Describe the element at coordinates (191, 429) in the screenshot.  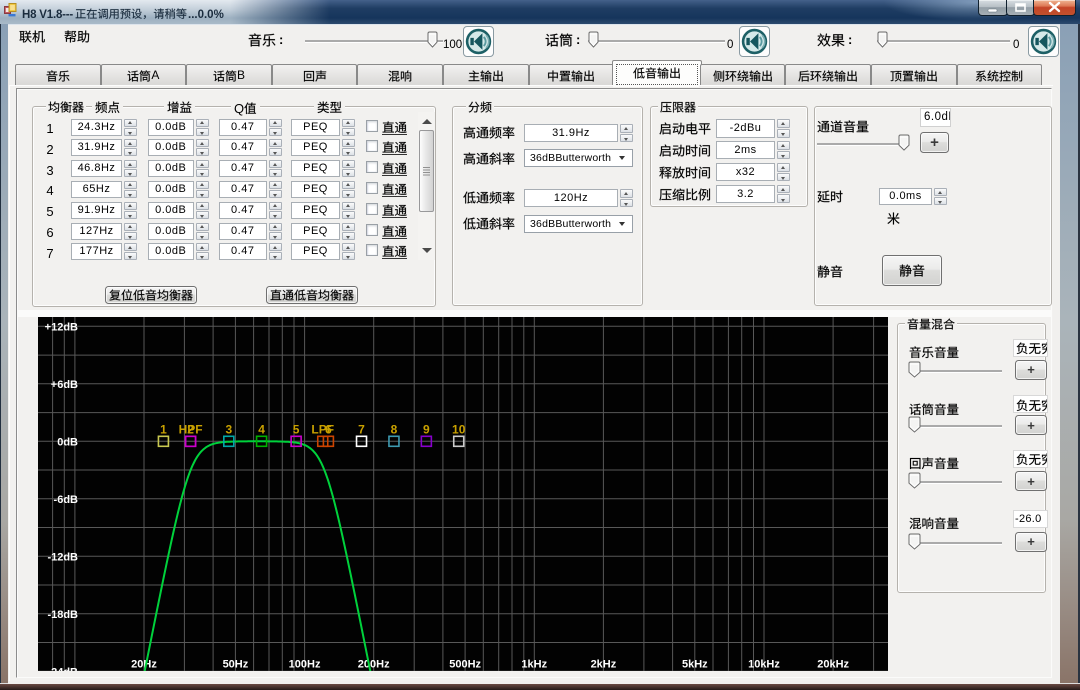
I see `svg-text: HPF` at that location.